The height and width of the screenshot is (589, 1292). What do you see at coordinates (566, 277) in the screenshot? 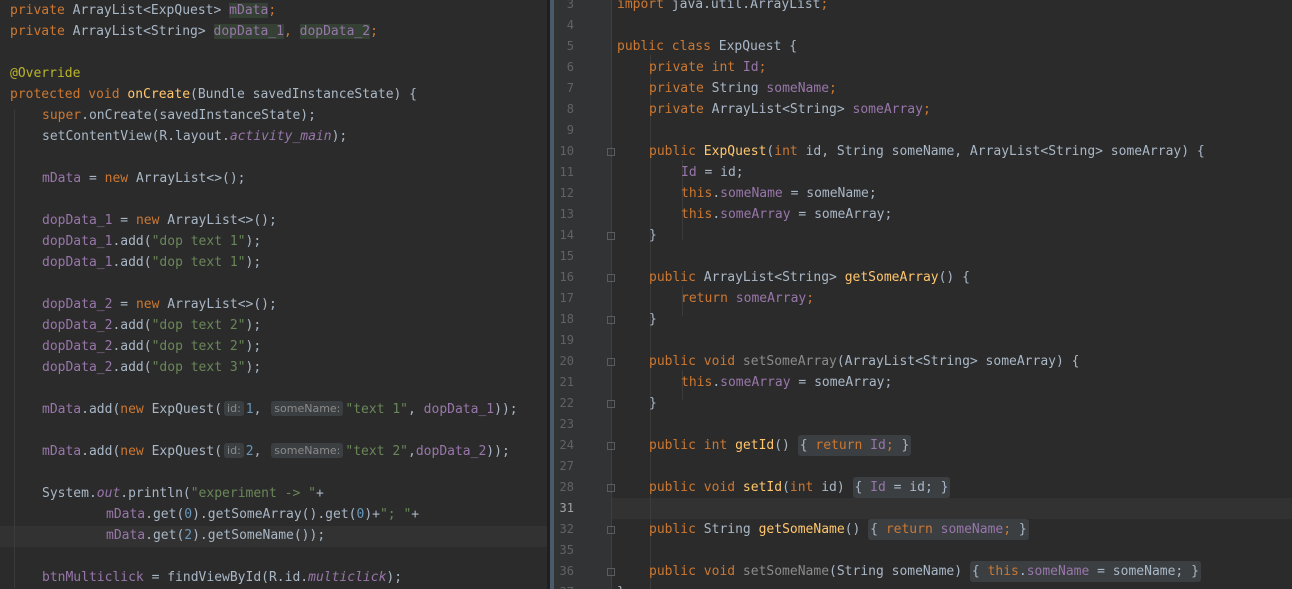
I see `line-number: 16` at bounding box center [566, 277].